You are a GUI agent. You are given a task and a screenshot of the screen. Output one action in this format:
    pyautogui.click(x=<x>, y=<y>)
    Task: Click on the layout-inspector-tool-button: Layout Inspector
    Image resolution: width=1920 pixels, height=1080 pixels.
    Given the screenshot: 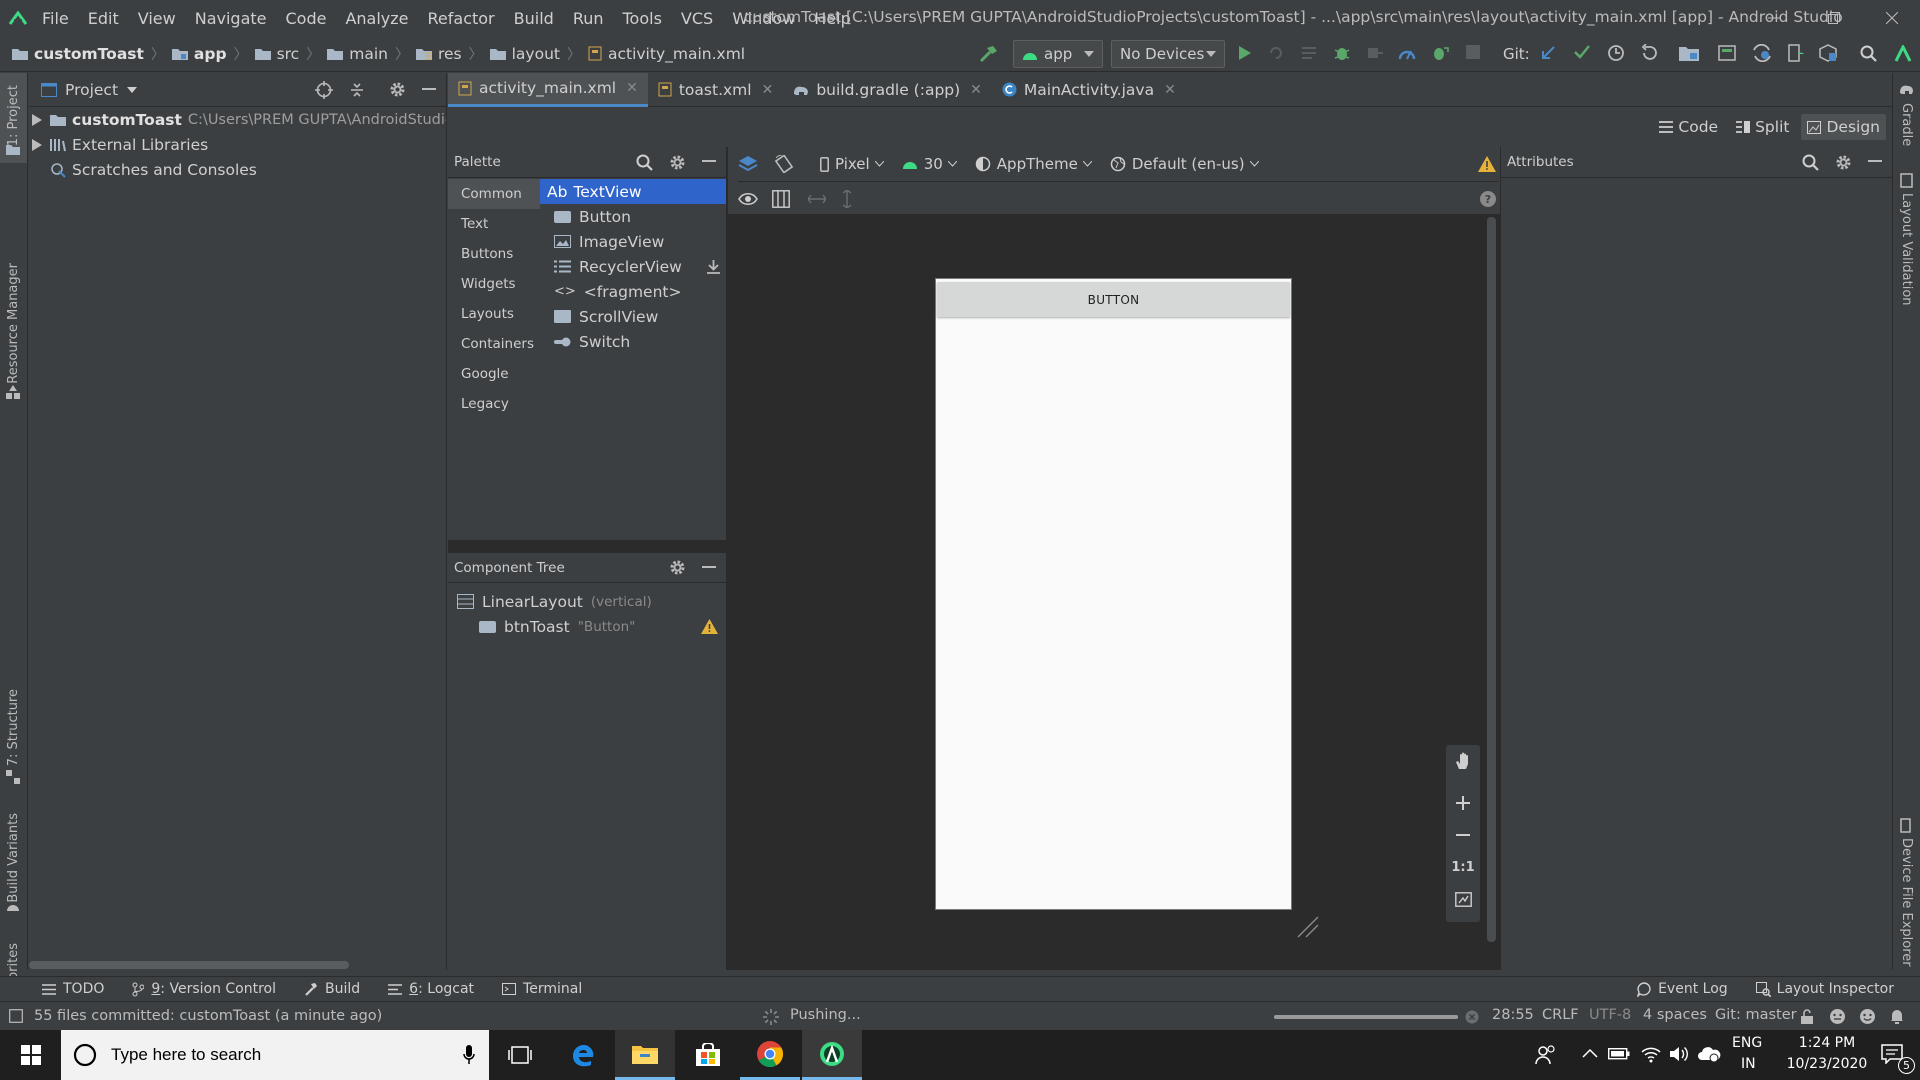 What is the action you would take?
    pyautogui.click(x=1824, y=989)
    